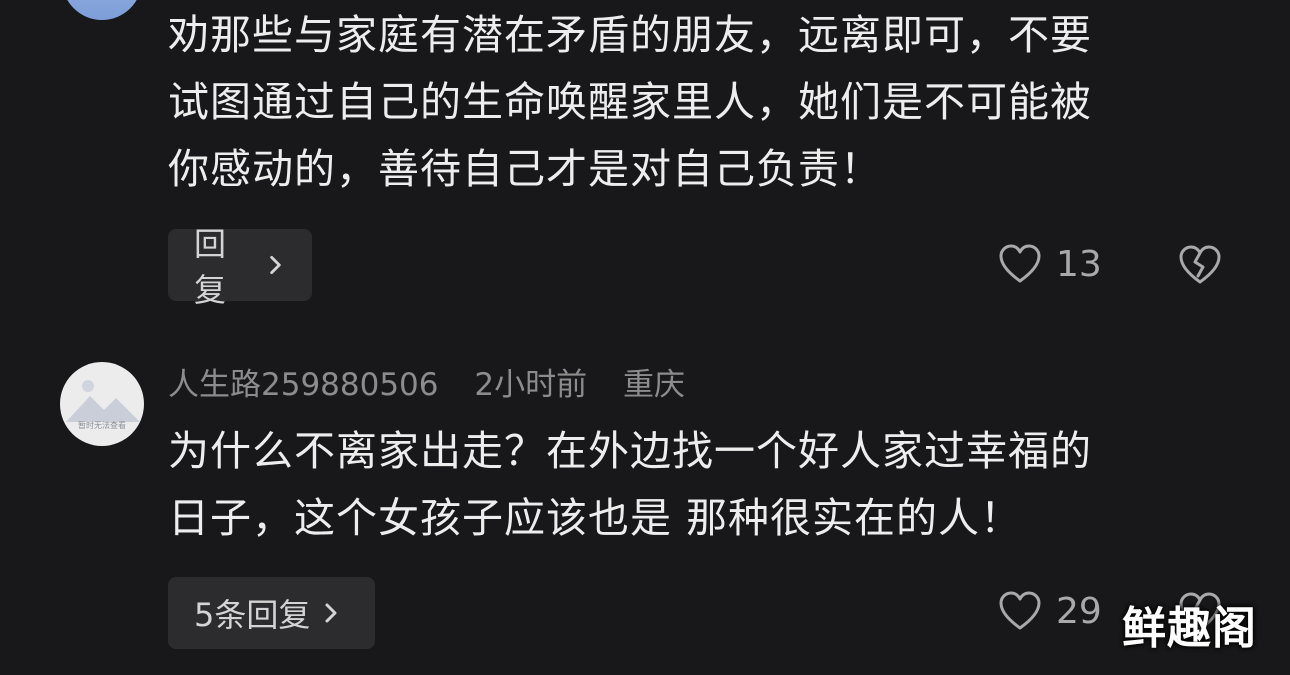  What do you see at coordinates (630, 35) in the screenshot?
I see `comment-line: 劝那些与家庭有潜在矛盾的朋友，远离即可，不要` at bounding box center [630, 35].